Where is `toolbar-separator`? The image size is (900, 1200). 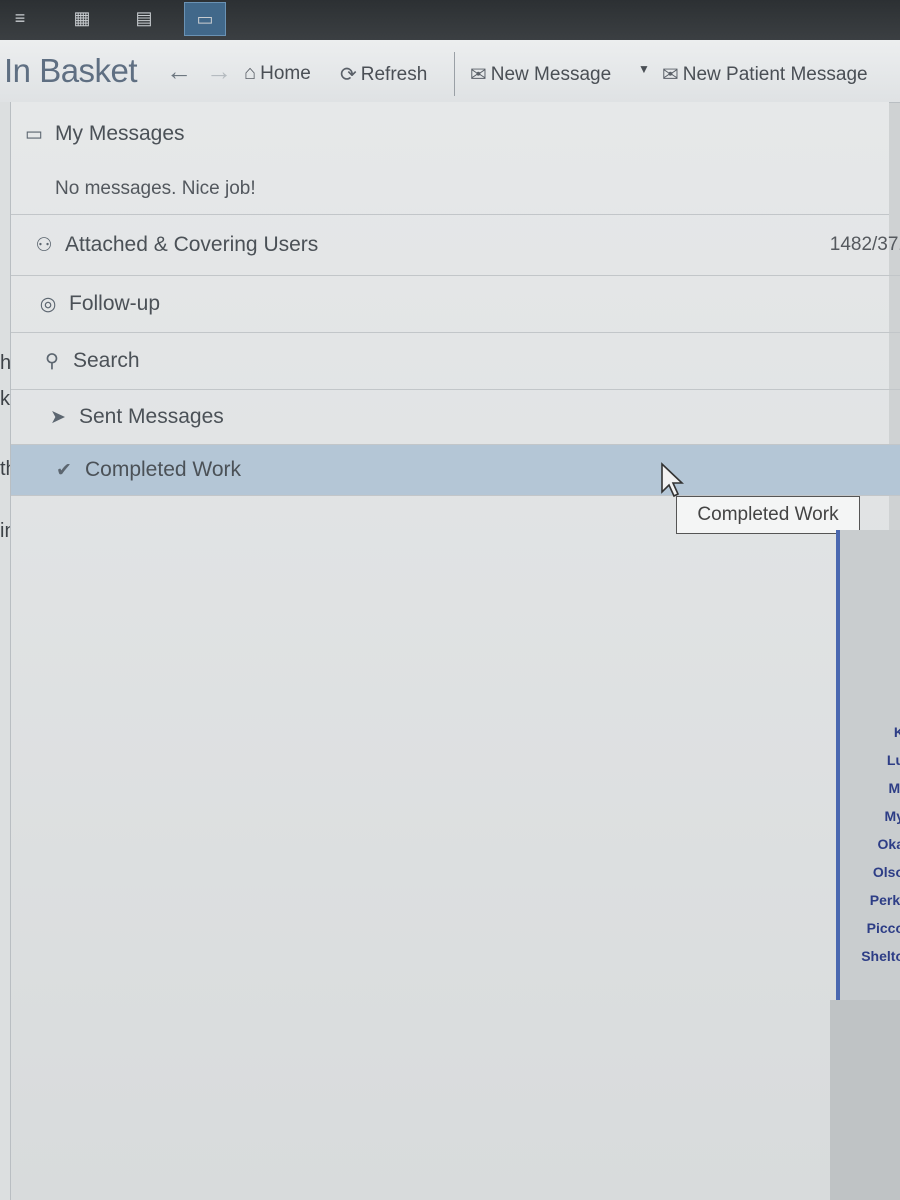 toolbar-separator is located at coordinates (454, 74).